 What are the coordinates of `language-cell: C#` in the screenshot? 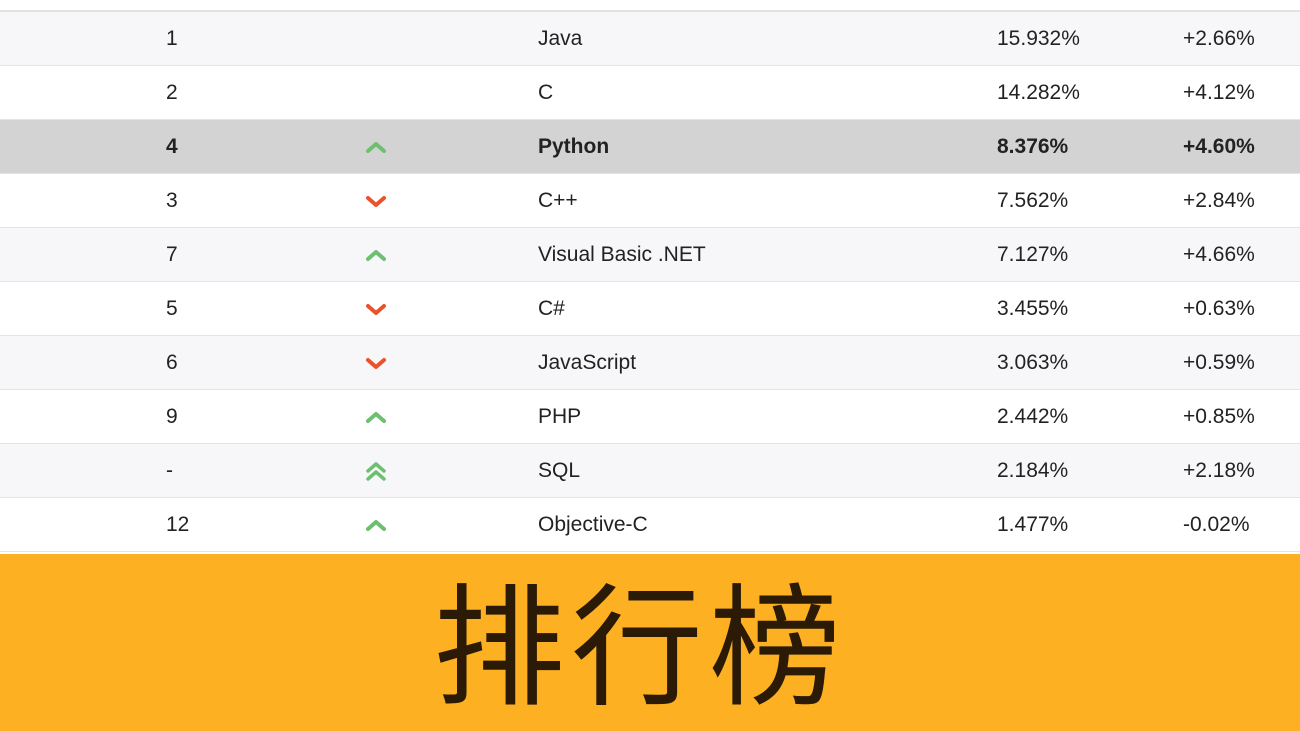 It's located at (551, 308).